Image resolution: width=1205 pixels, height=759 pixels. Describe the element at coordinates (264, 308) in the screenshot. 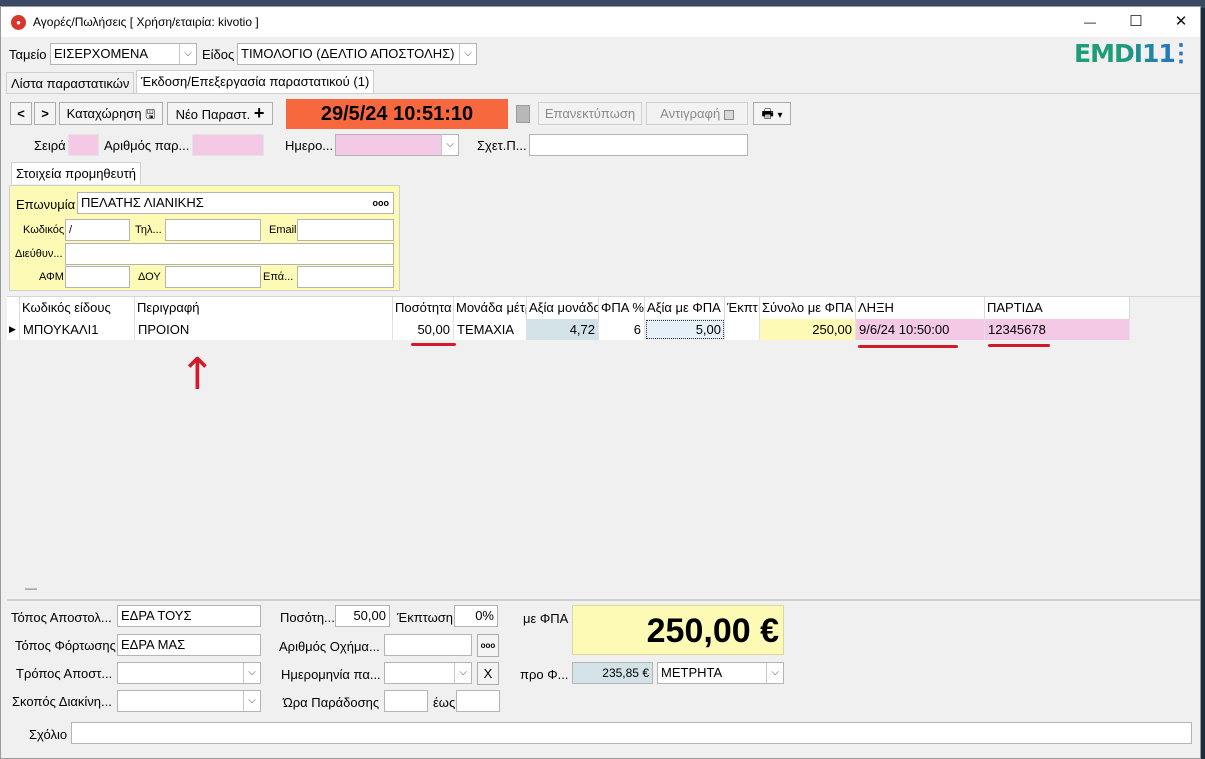

I see `col-header-desc: Περιγραφή` at that location.